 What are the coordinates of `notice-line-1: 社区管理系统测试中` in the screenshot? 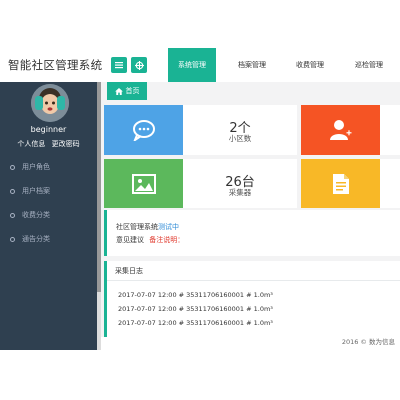 It's located at (147, 227).